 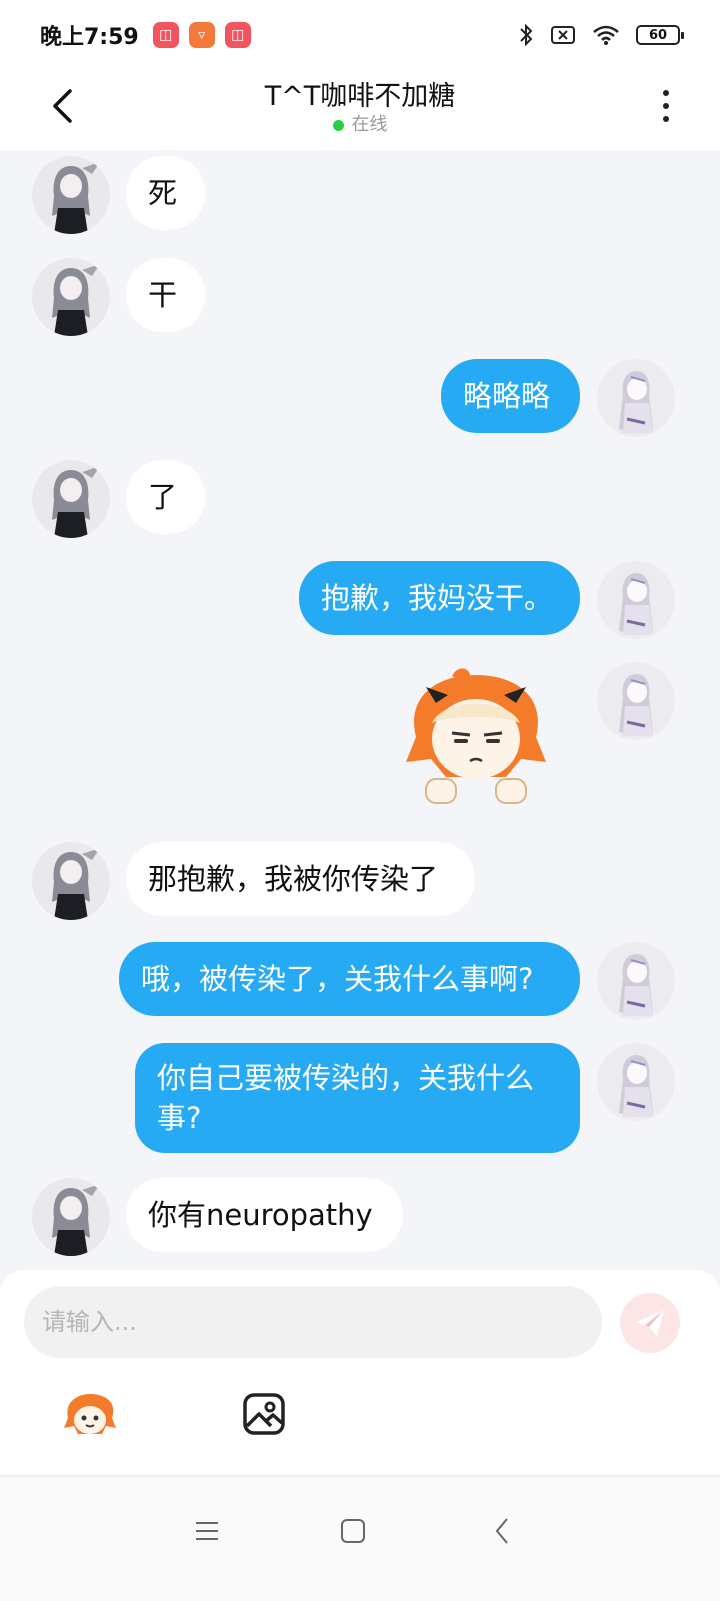 What do you see at coordinates (165, 497) in the screenshot?
I see `message-bubble-incoming: 了` at bounding box center [165, 497].